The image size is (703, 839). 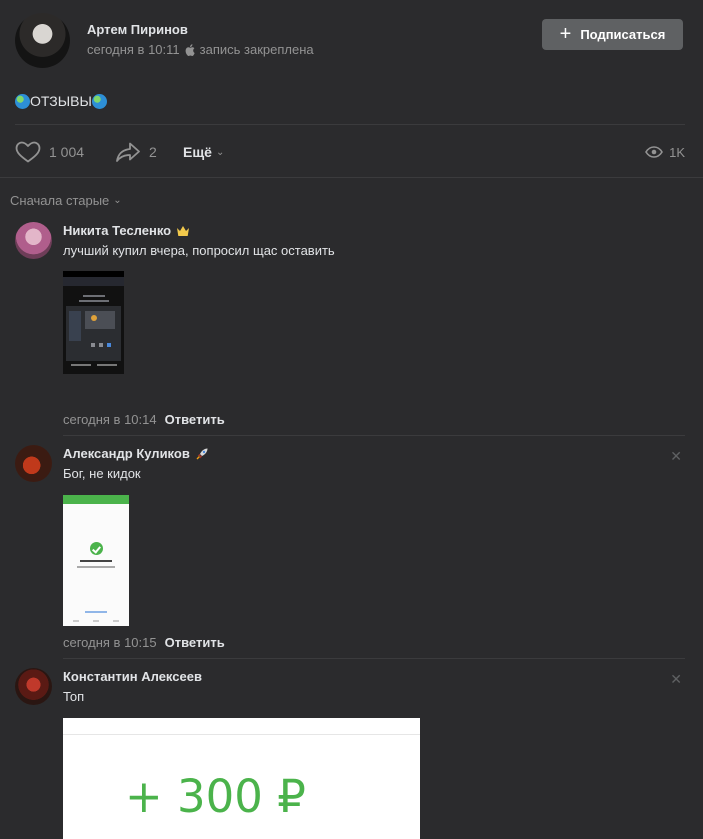 I want to click on views-counter: 1K, so click(x=665, y=152).